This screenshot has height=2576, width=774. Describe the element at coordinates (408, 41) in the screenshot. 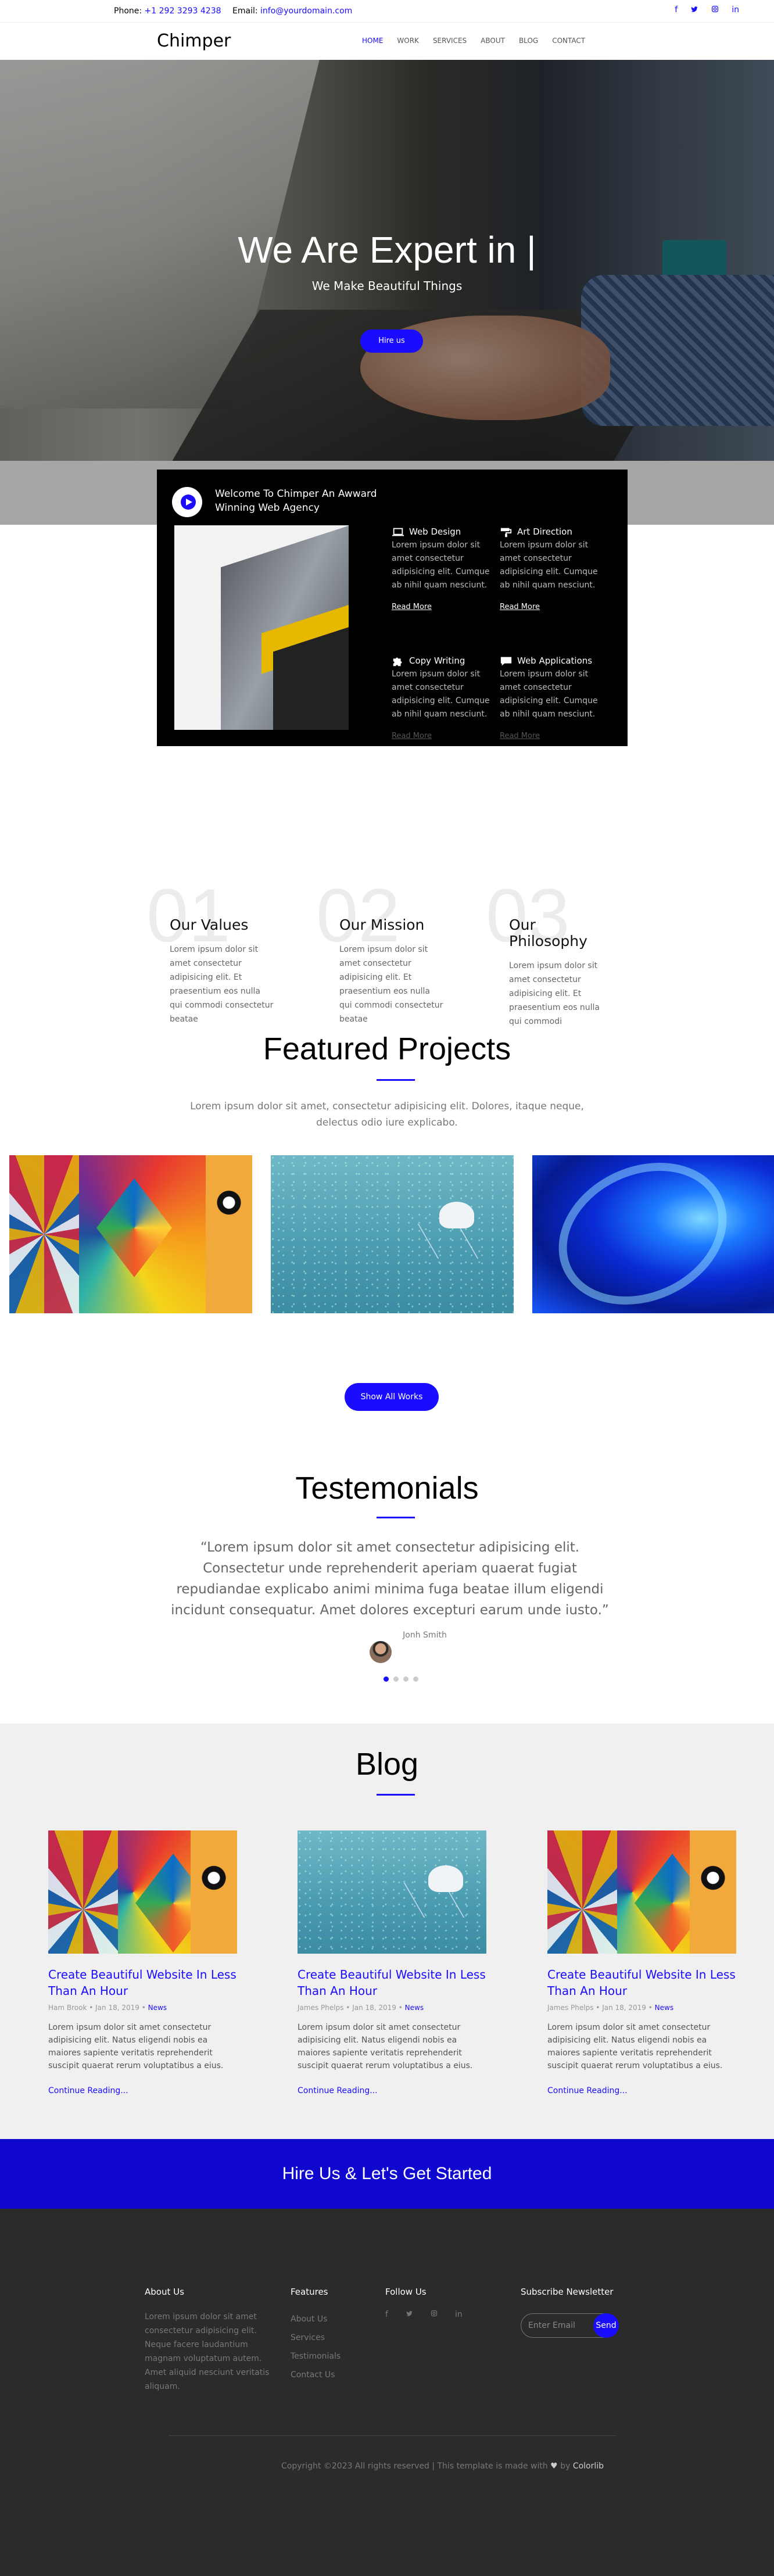

I see `nav-work: WORK` at that location.